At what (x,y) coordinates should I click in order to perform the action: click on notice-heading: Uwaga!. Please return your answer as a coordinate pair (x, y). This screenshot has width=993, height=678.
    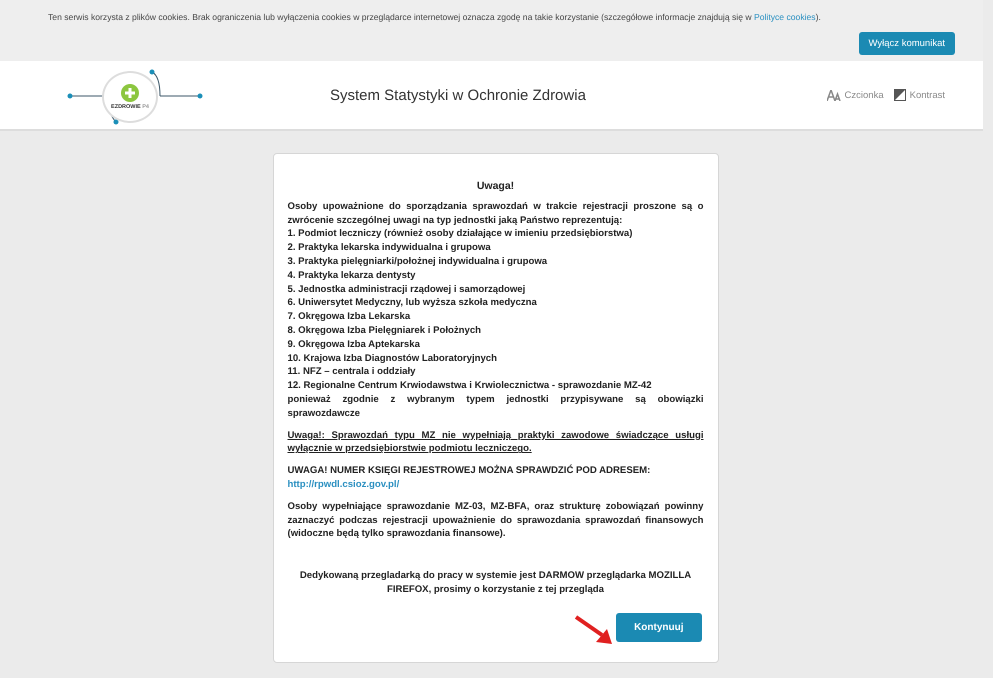
    Looking at the image, I should click on (496, 187).